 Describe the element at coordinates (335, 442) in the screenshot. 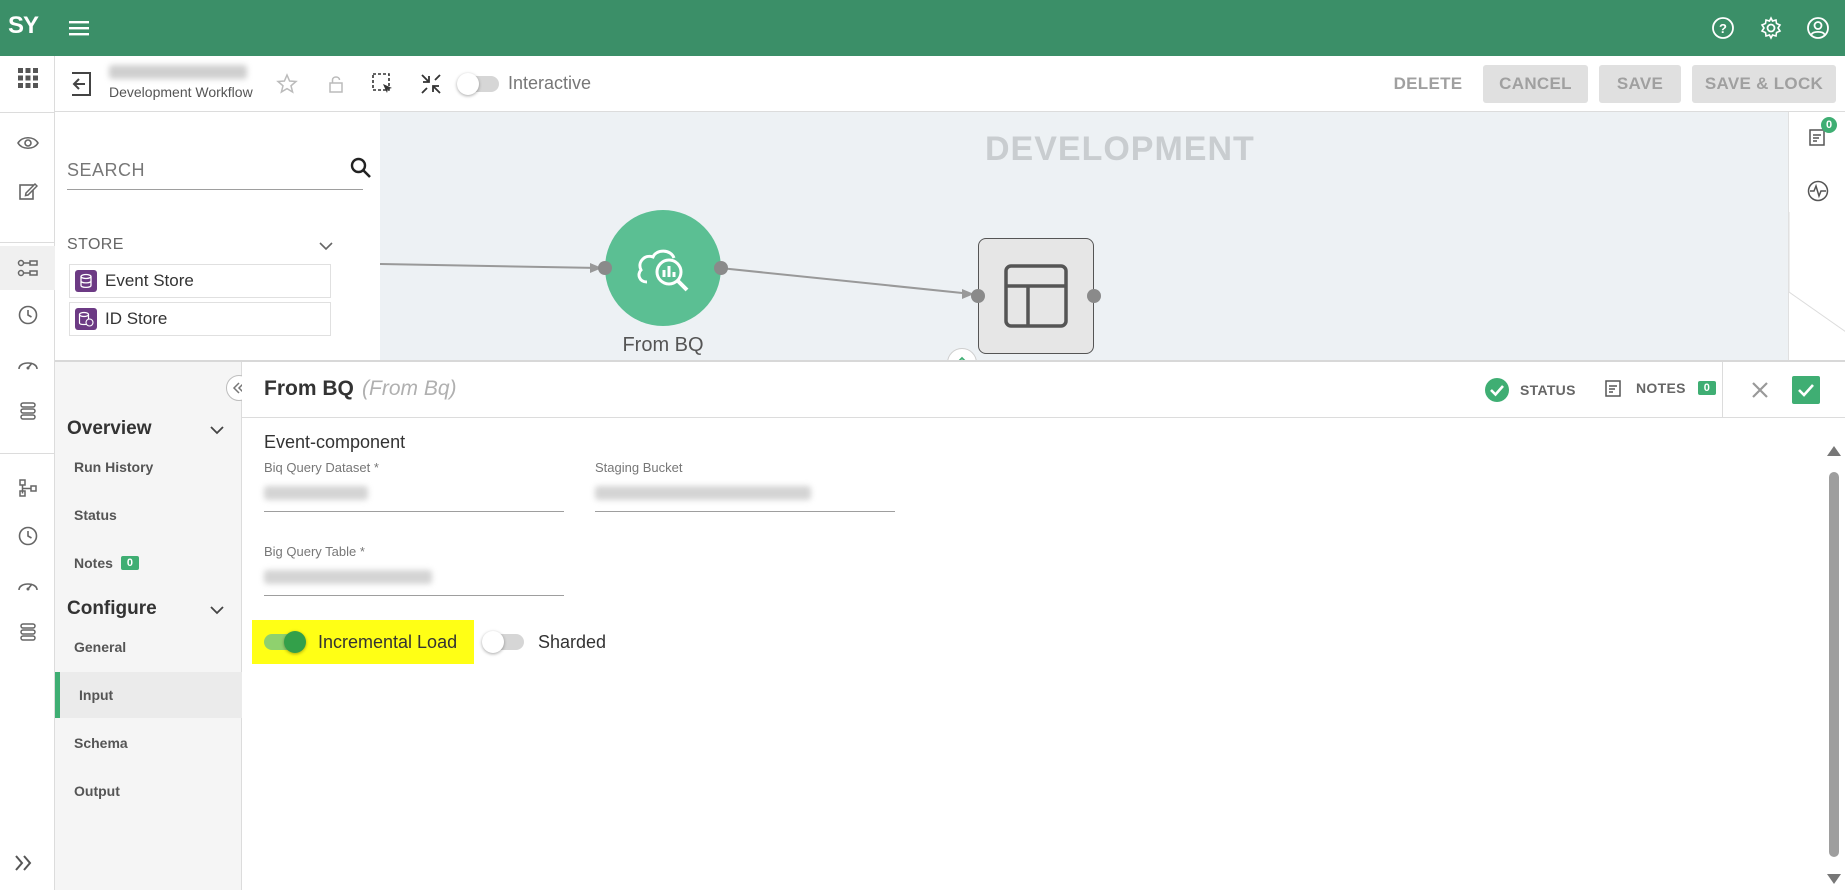

I see `form-section-title: Event-component` at that location.